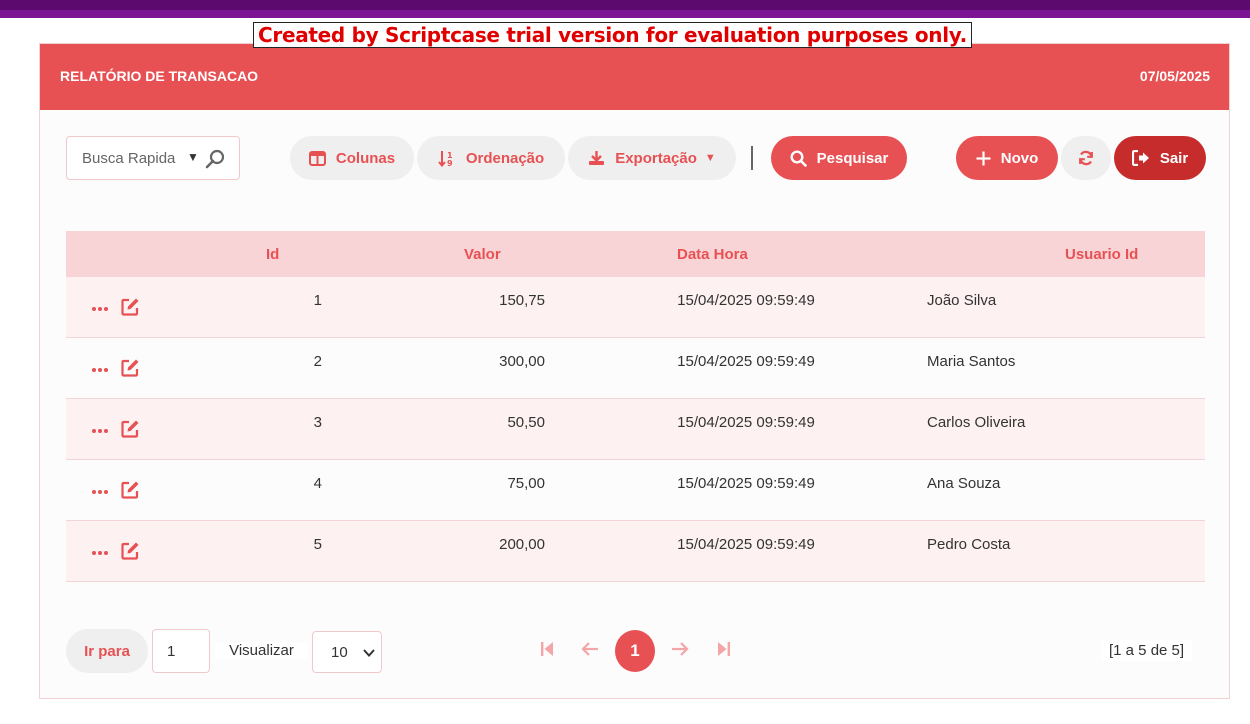 The width and height of the screenshot is (1250, 724). What do you see at coordinates (522, 361) in the screenshot?
I see `cell-valor: 300,00` at bounding box center [522, 361].